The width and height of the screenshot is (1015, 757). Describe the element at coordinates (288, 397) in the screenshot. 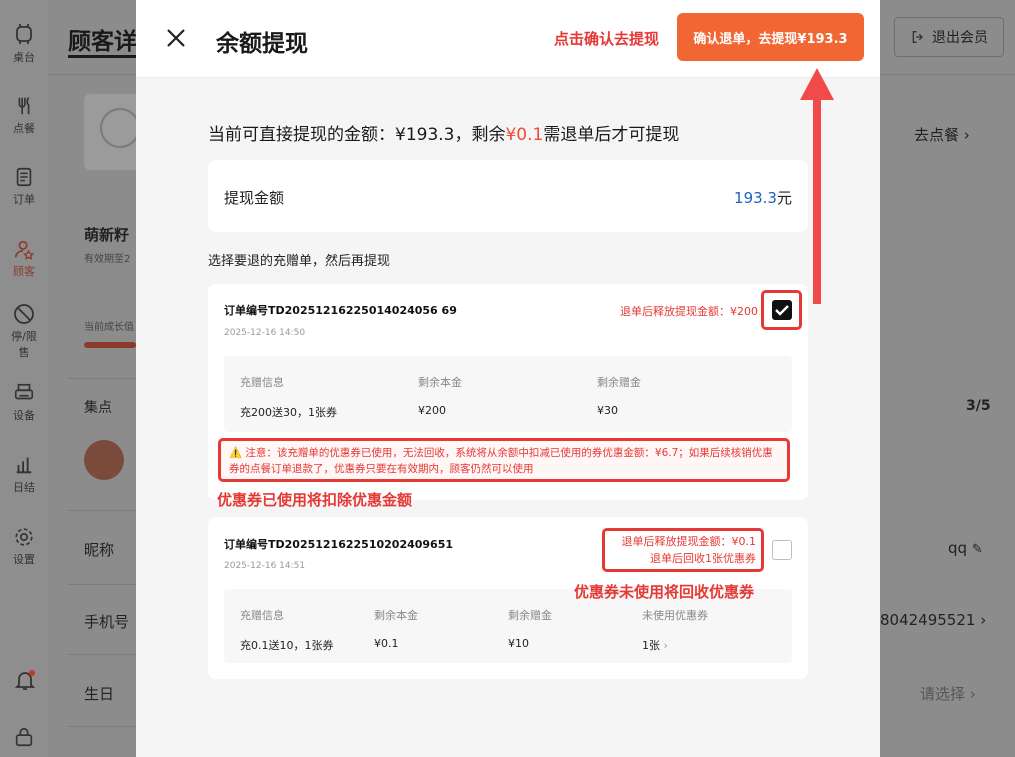

I see `info-col: 充赠信息充200送30，1张券` at that location.